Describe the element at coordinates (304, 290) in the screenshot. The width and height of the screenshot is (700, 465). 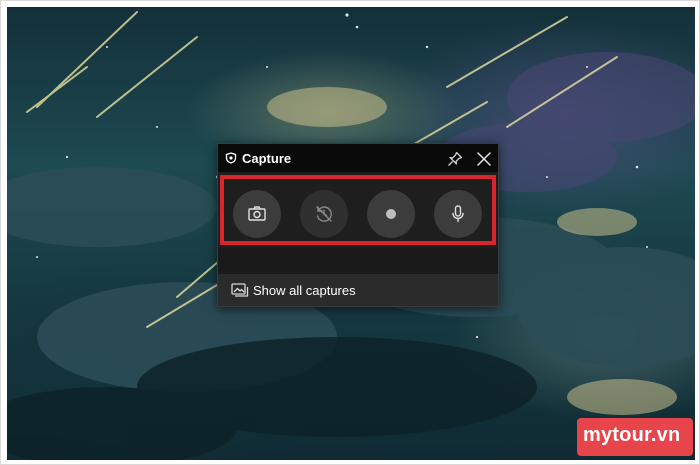
I see `show-all-captures-label: Show all captures` at that location.